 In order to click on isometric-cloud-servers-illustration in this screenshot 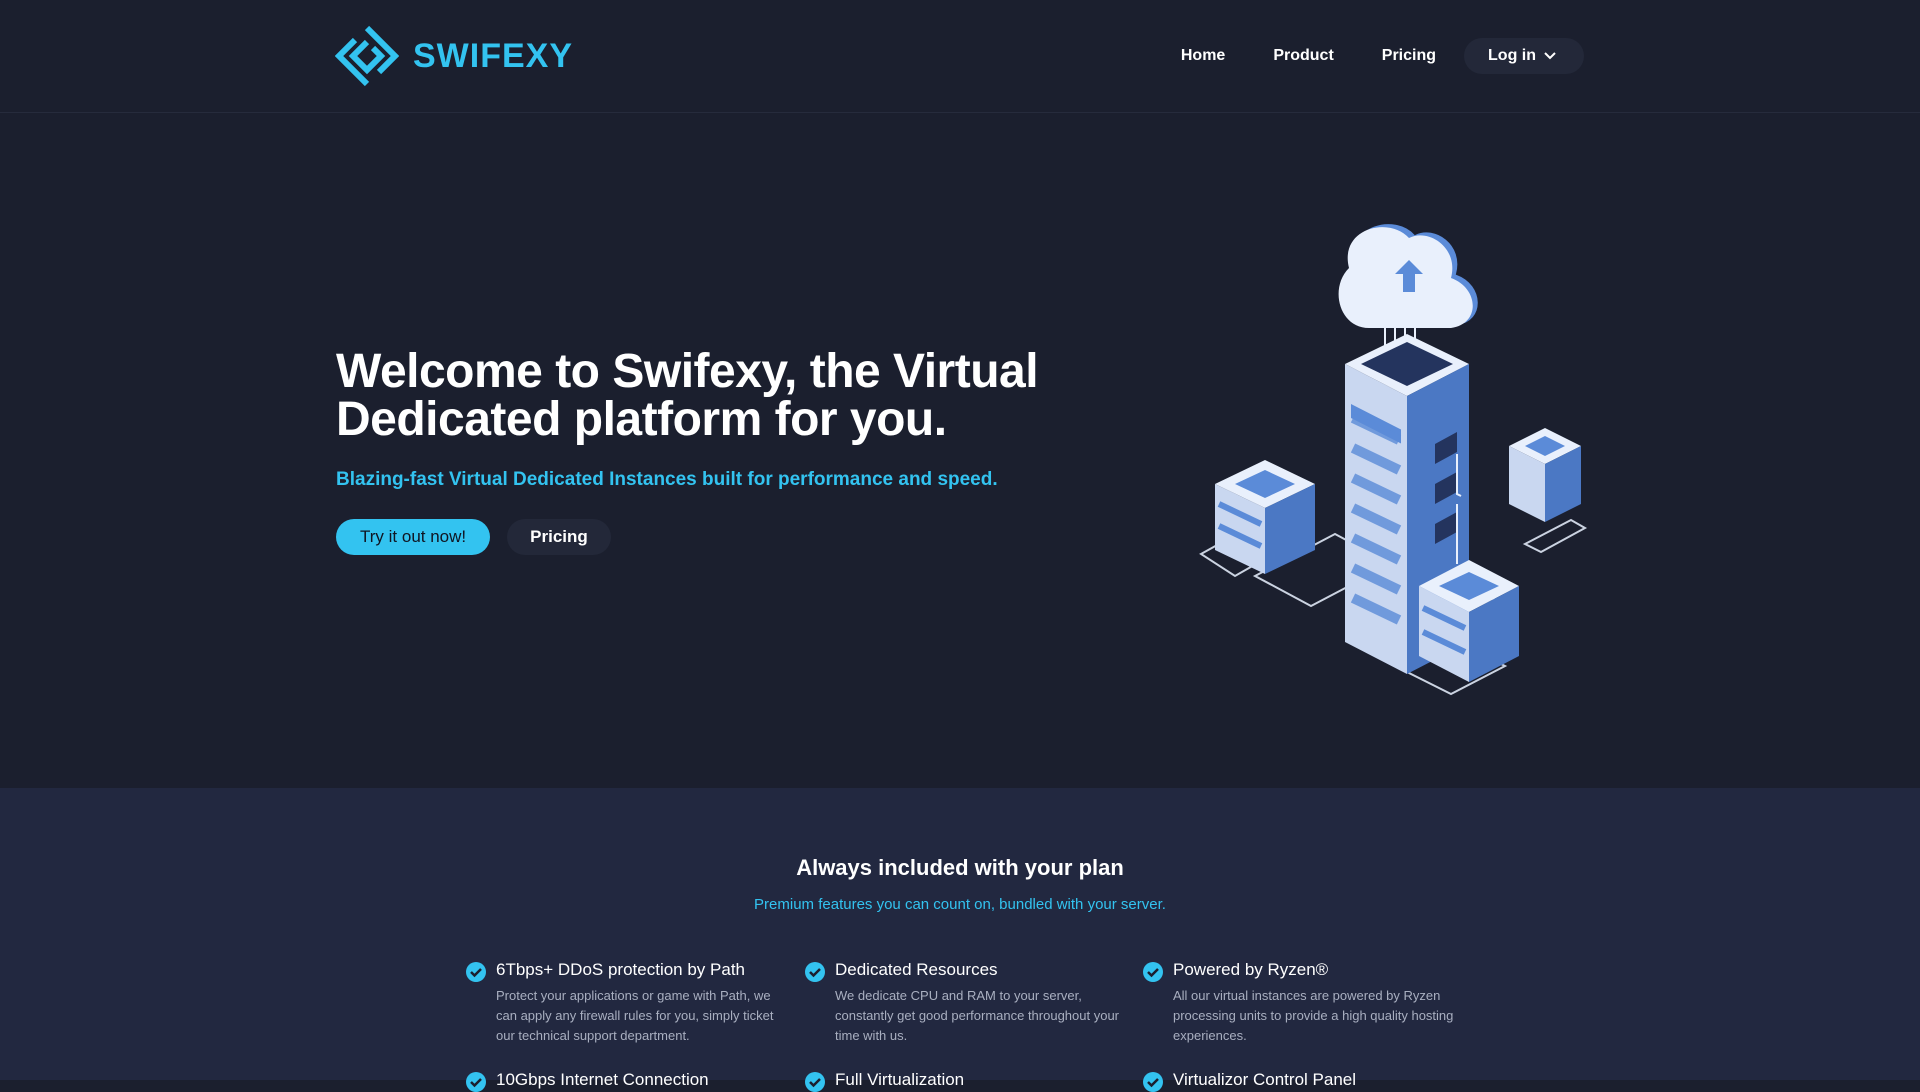, I will do `click(1393, 459)`.